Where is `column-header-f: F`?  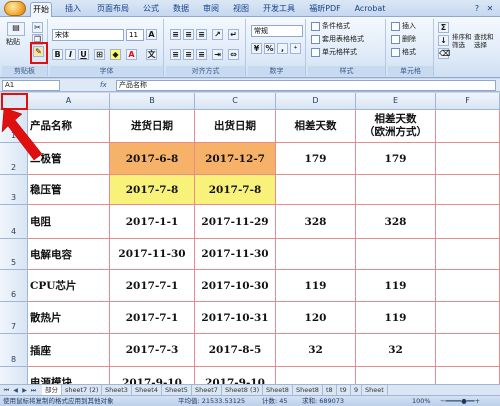 column-header-f: F is located at coordinates (468, 101).